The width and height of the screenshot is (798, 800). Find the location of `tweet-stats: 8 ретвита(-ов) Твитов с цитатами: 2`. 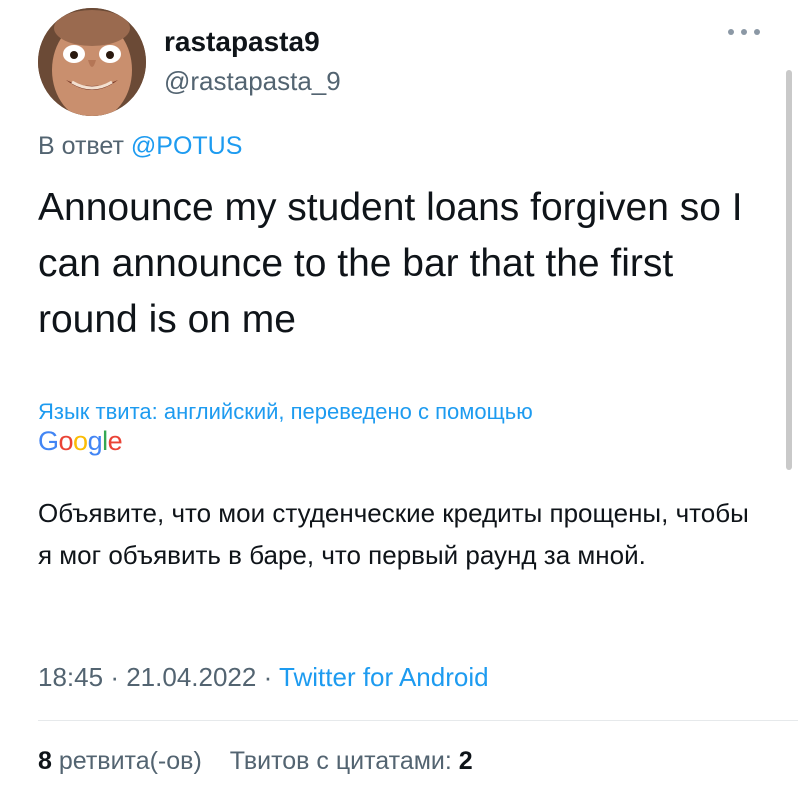

tweet-stats: 8 ретвита(-ов) Твитов с цитатами: 2 is located at coordinates (255, 761).